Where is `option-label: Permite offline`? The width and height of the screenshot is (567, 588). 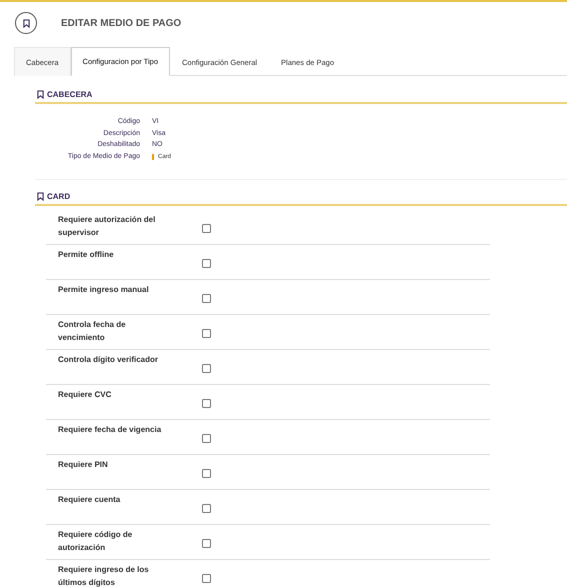
option-label: Permite offline is located at coordinates (86, 255).